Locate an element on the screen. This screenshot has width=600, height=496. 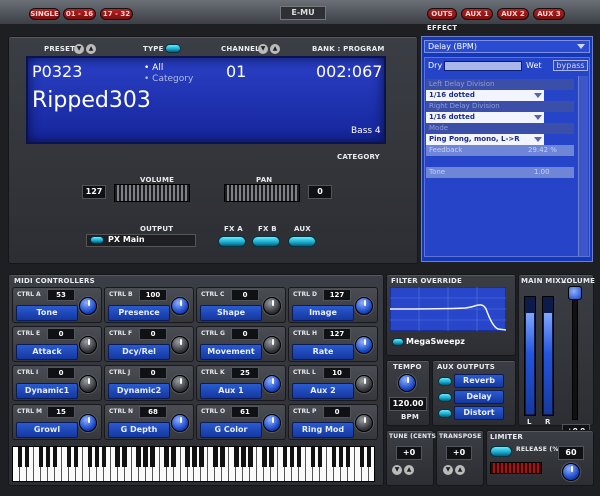
piano-keyboard is located at coordinates (193, 464).